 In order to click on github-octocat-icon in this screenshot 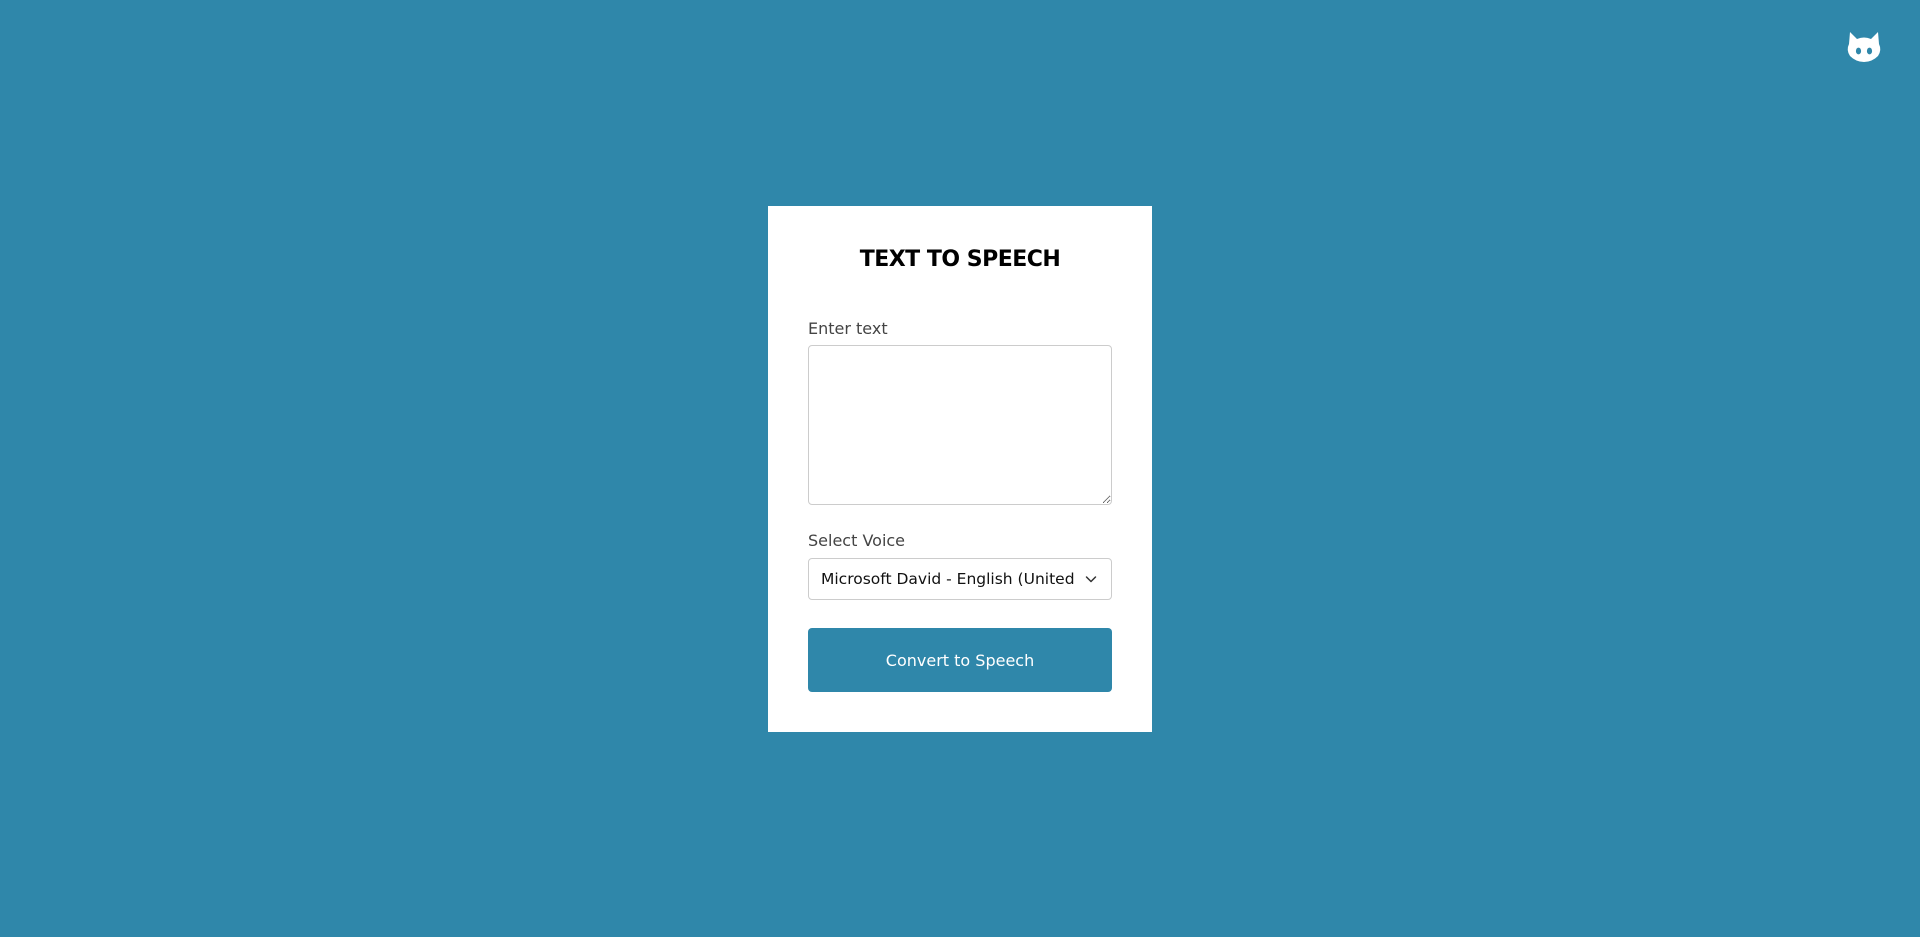, I will do `click(1864, 46)`.